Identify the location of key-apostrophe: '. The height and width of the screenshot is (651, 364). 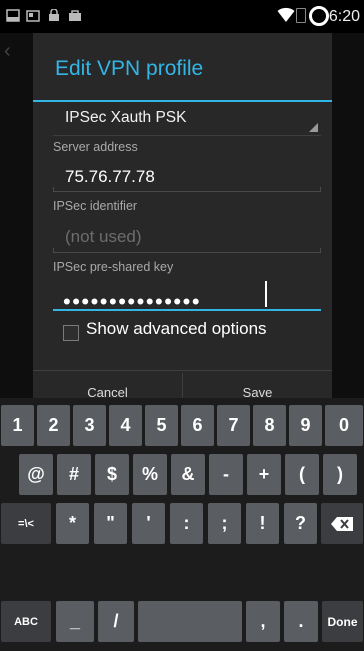
(148, 523).